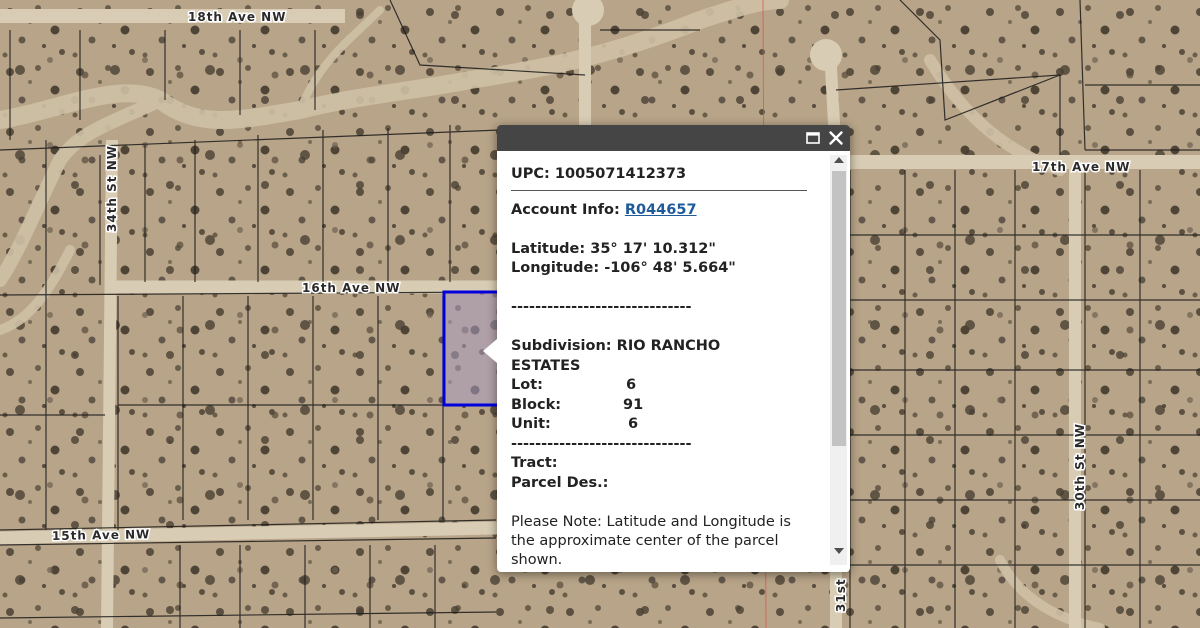 Image resolution: width=1200 pixels, height=628 pixels. Describe the element at coordinates (112, 188) in the screenshot. I see `road-label-34th-st: 34th St NW` at that location.